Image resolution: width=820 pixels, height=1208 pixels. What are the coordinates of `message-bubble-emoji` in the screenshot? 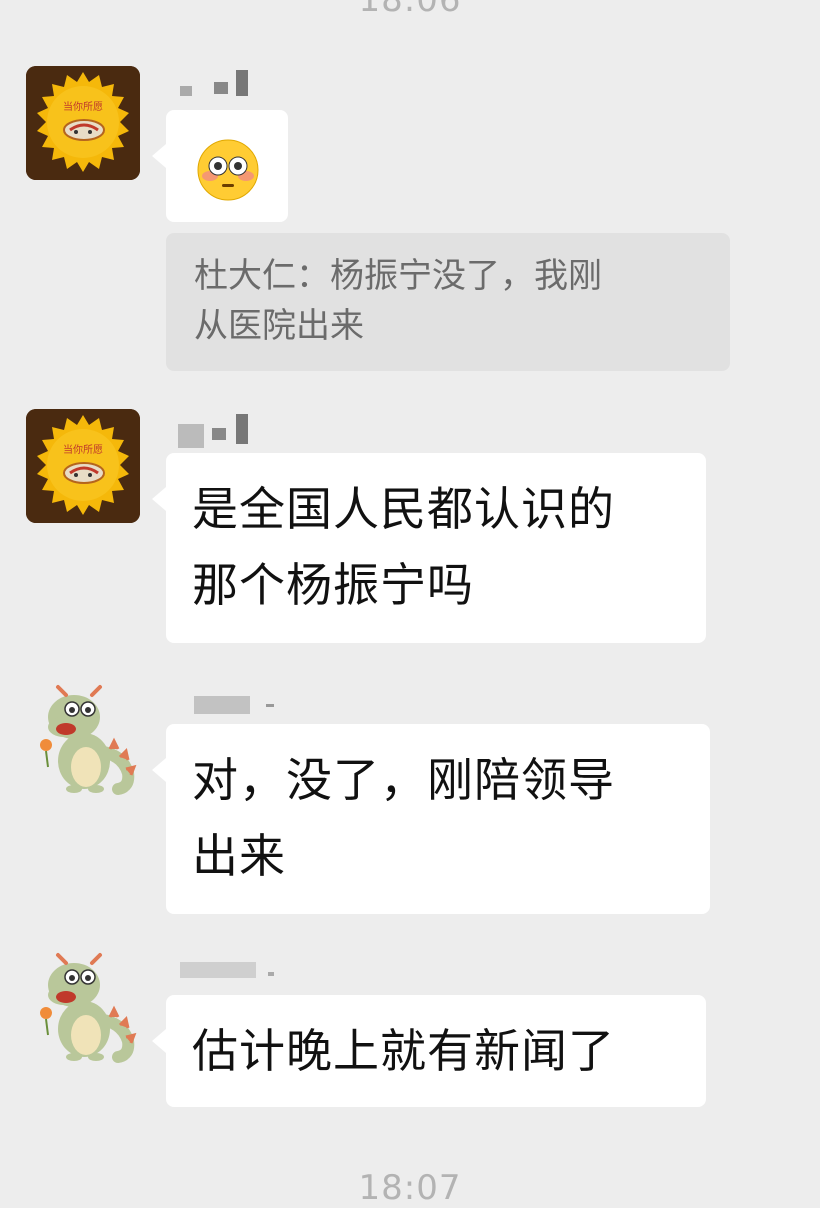 It's located at (220, 166).